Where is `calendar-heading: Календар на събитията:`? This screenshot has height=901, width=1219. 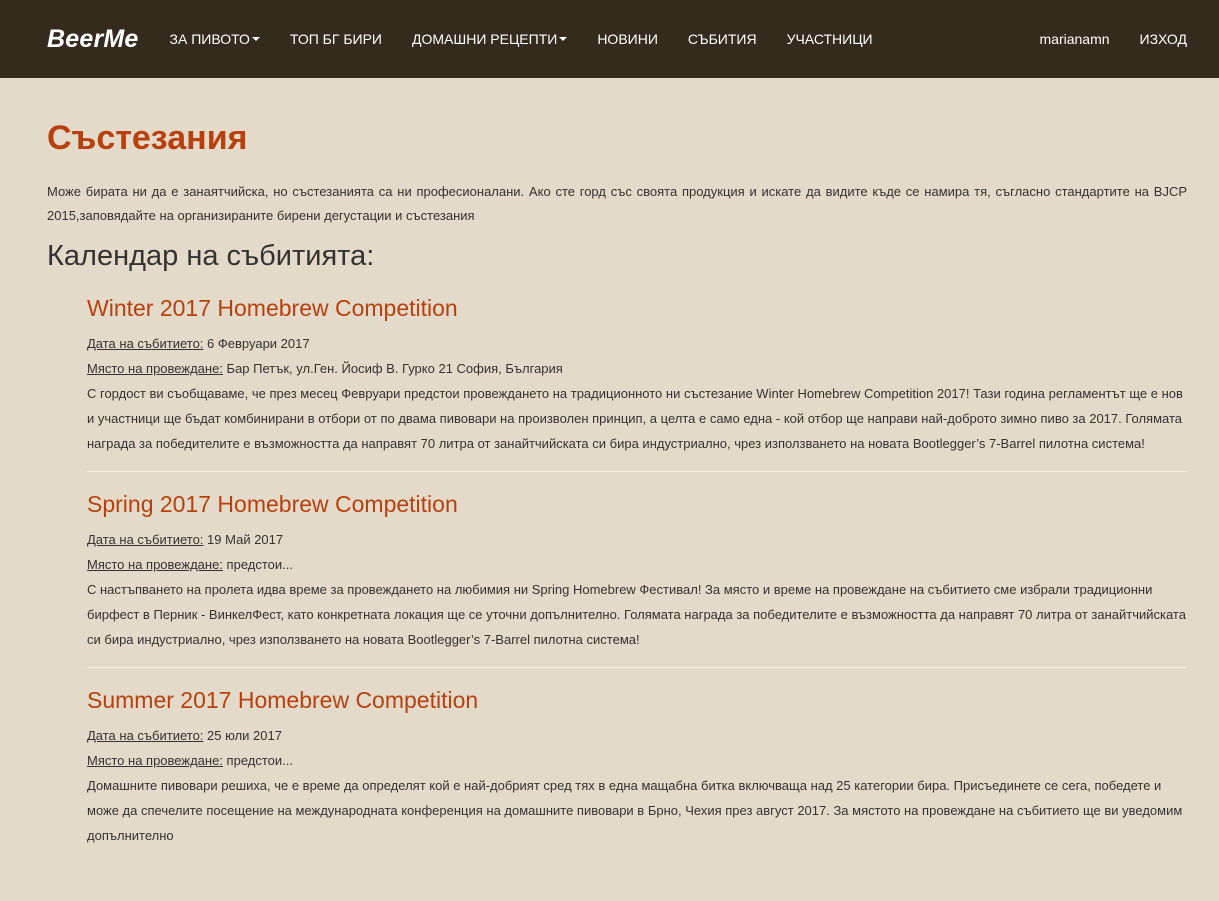
calendar-heading: Календар на събитията: is located at coordinates (211, 256).